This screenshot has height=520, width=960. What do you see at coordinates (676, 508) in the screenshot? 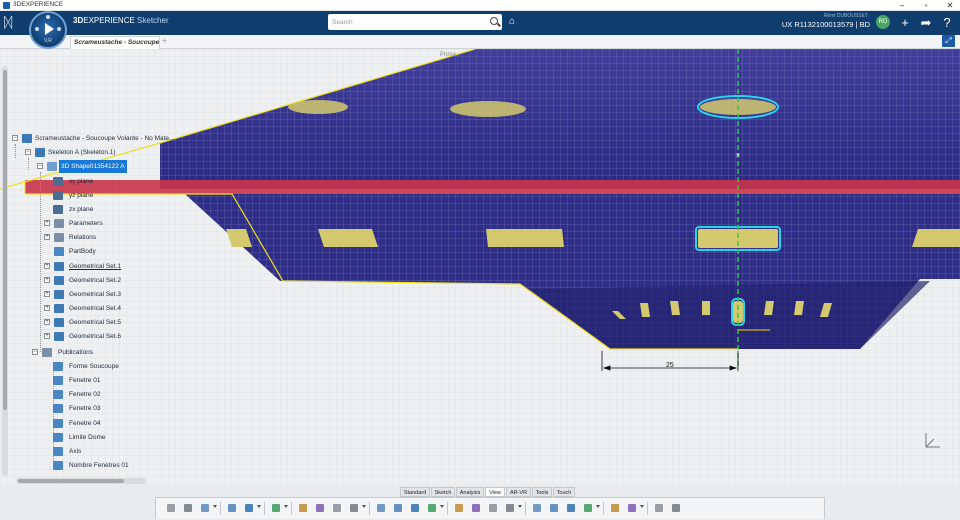
I see `tools-icon` at bounding box center [676, 508].